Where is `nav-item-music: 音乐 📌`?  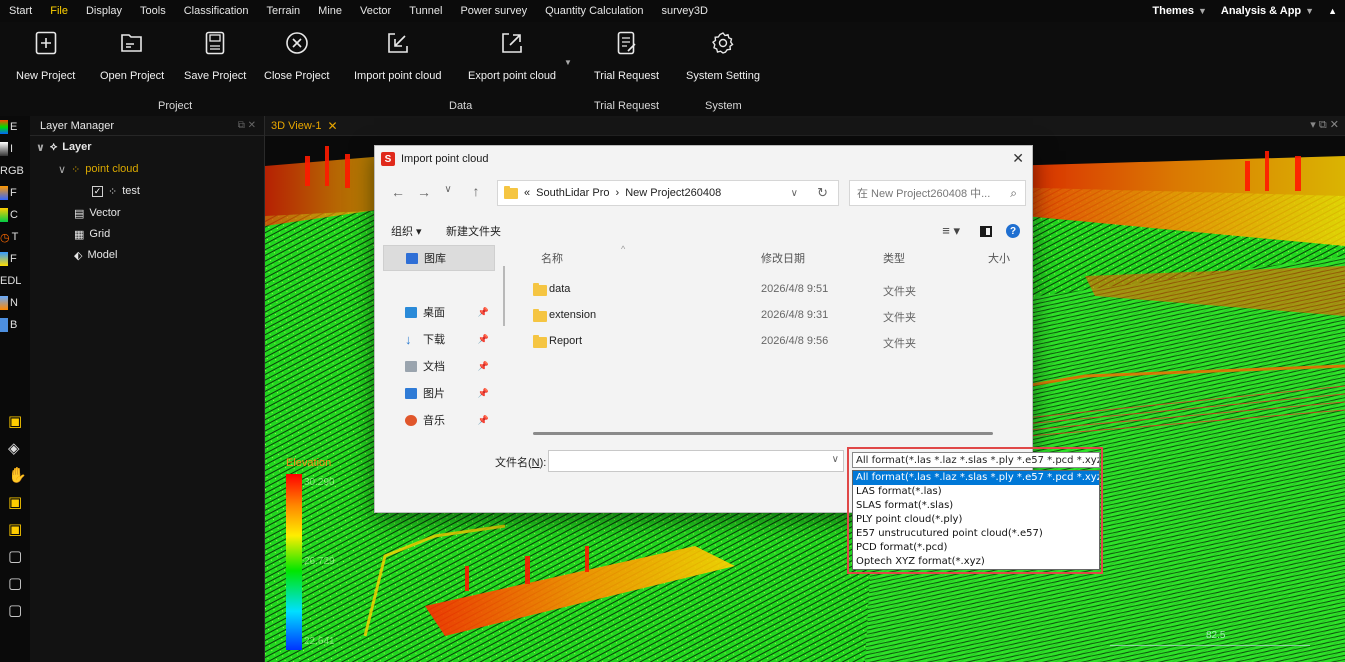 nav-item-music: 音乐 📌 is located at coordinates (439, 420).